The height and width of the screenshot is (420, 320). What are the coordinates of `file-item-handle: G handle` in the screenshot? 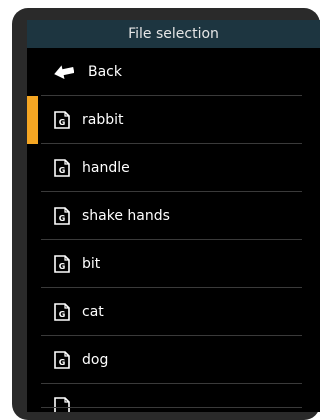 It's located at (173, 168).